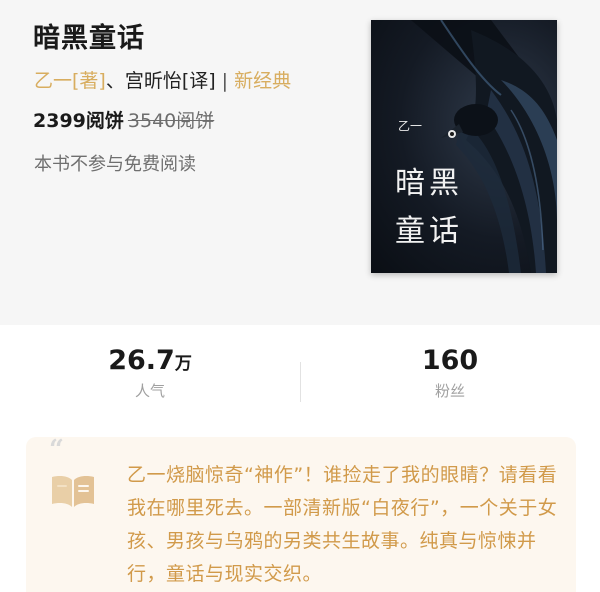  What do you see at coordinates (73, 491) in the screenshot?
I see `open-book-icon` at bounding box center [73, 491].